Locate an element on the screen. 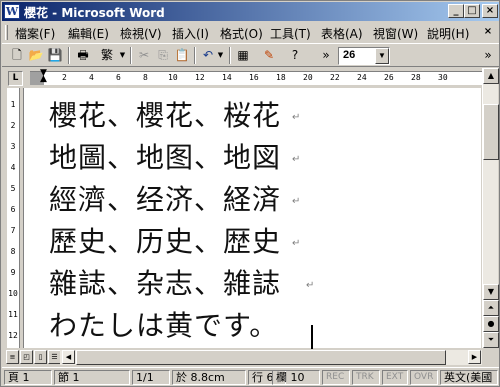 The height and width of the screenshot is (387, 500). horizontal-ruler: 2 4 6 8 10 12 14 16 18 20 22 24 26 28 30 is located at coordinates (256, 78).